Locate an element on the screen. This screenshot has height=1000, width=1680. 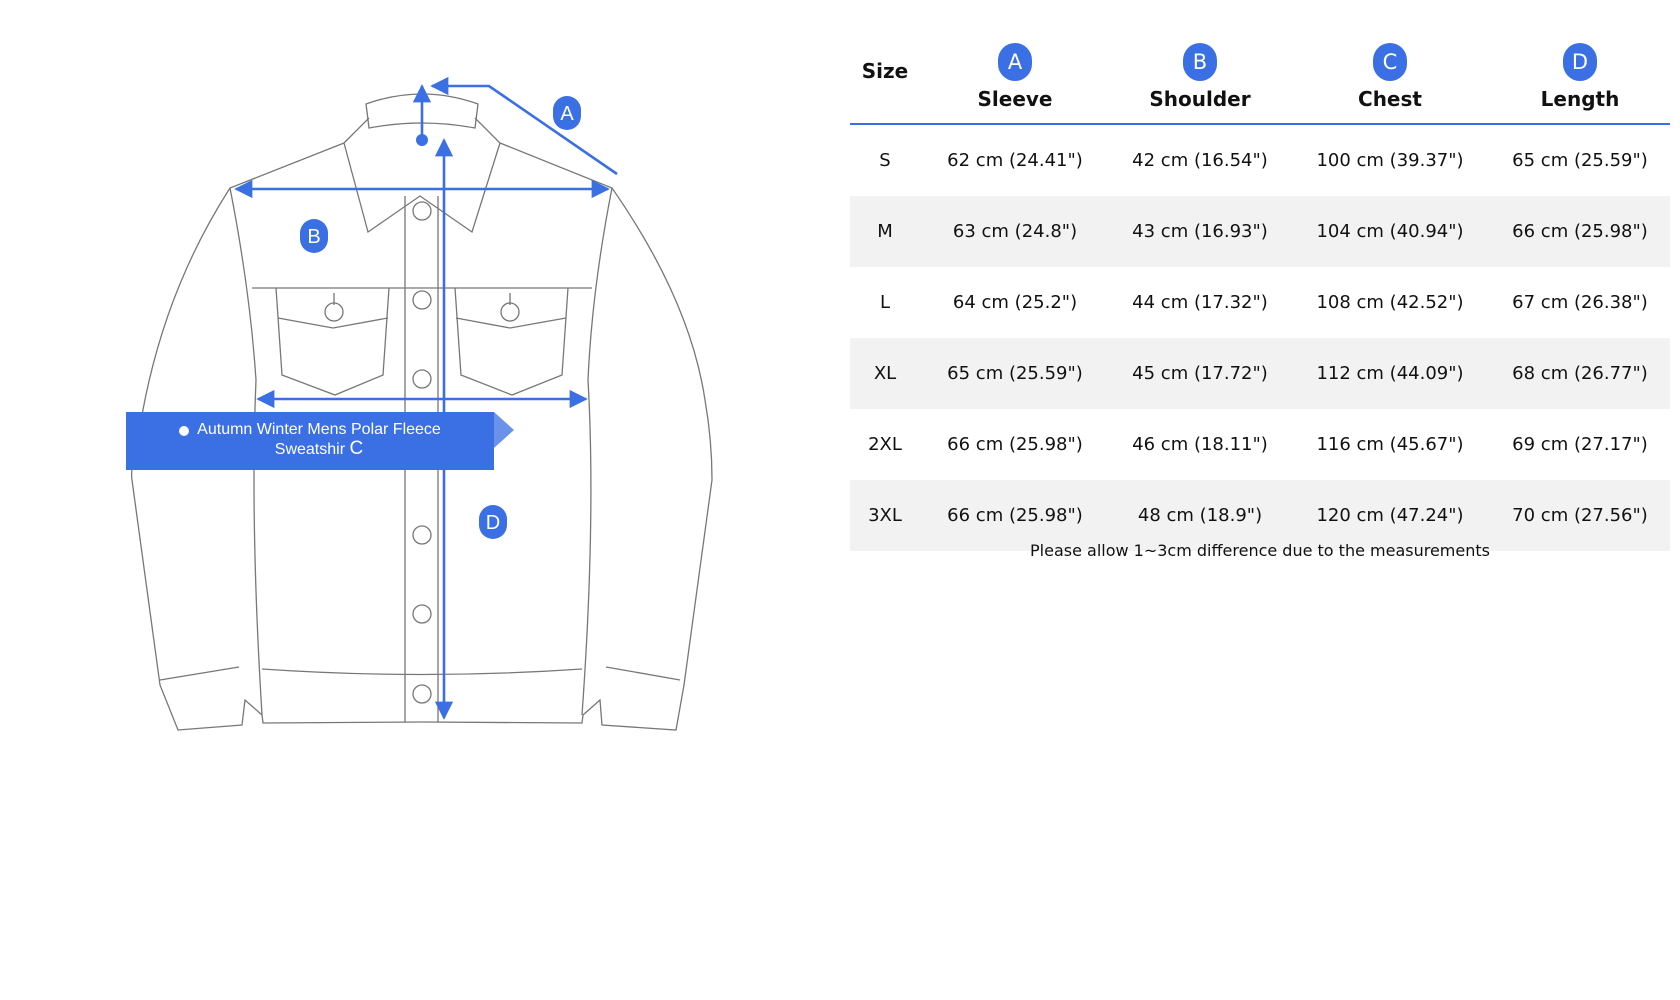
sleeve-cell: 65 cm (25.59") is located at coordinates (1015, 373).